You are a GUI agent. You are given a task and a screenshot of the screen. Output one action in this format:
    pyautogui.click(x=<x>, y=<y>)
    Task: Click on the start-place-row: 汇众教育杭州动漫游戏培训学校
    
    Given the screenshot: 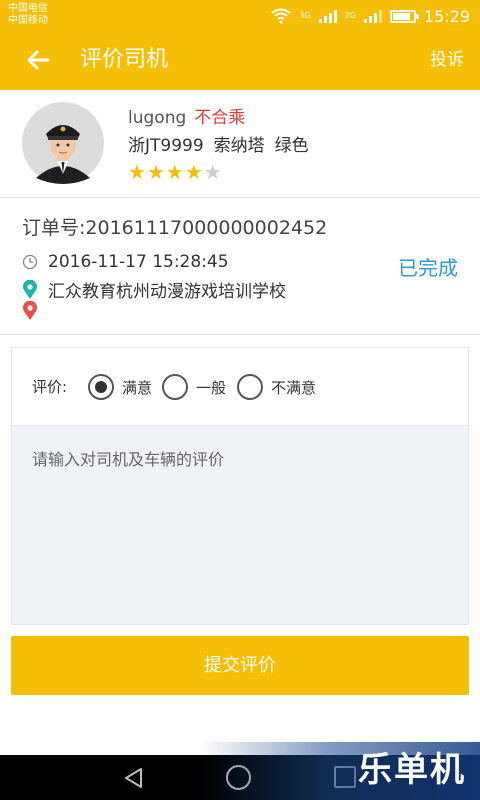 What is the action you would take?
    pyautogui.click(x=154, y=289)
    